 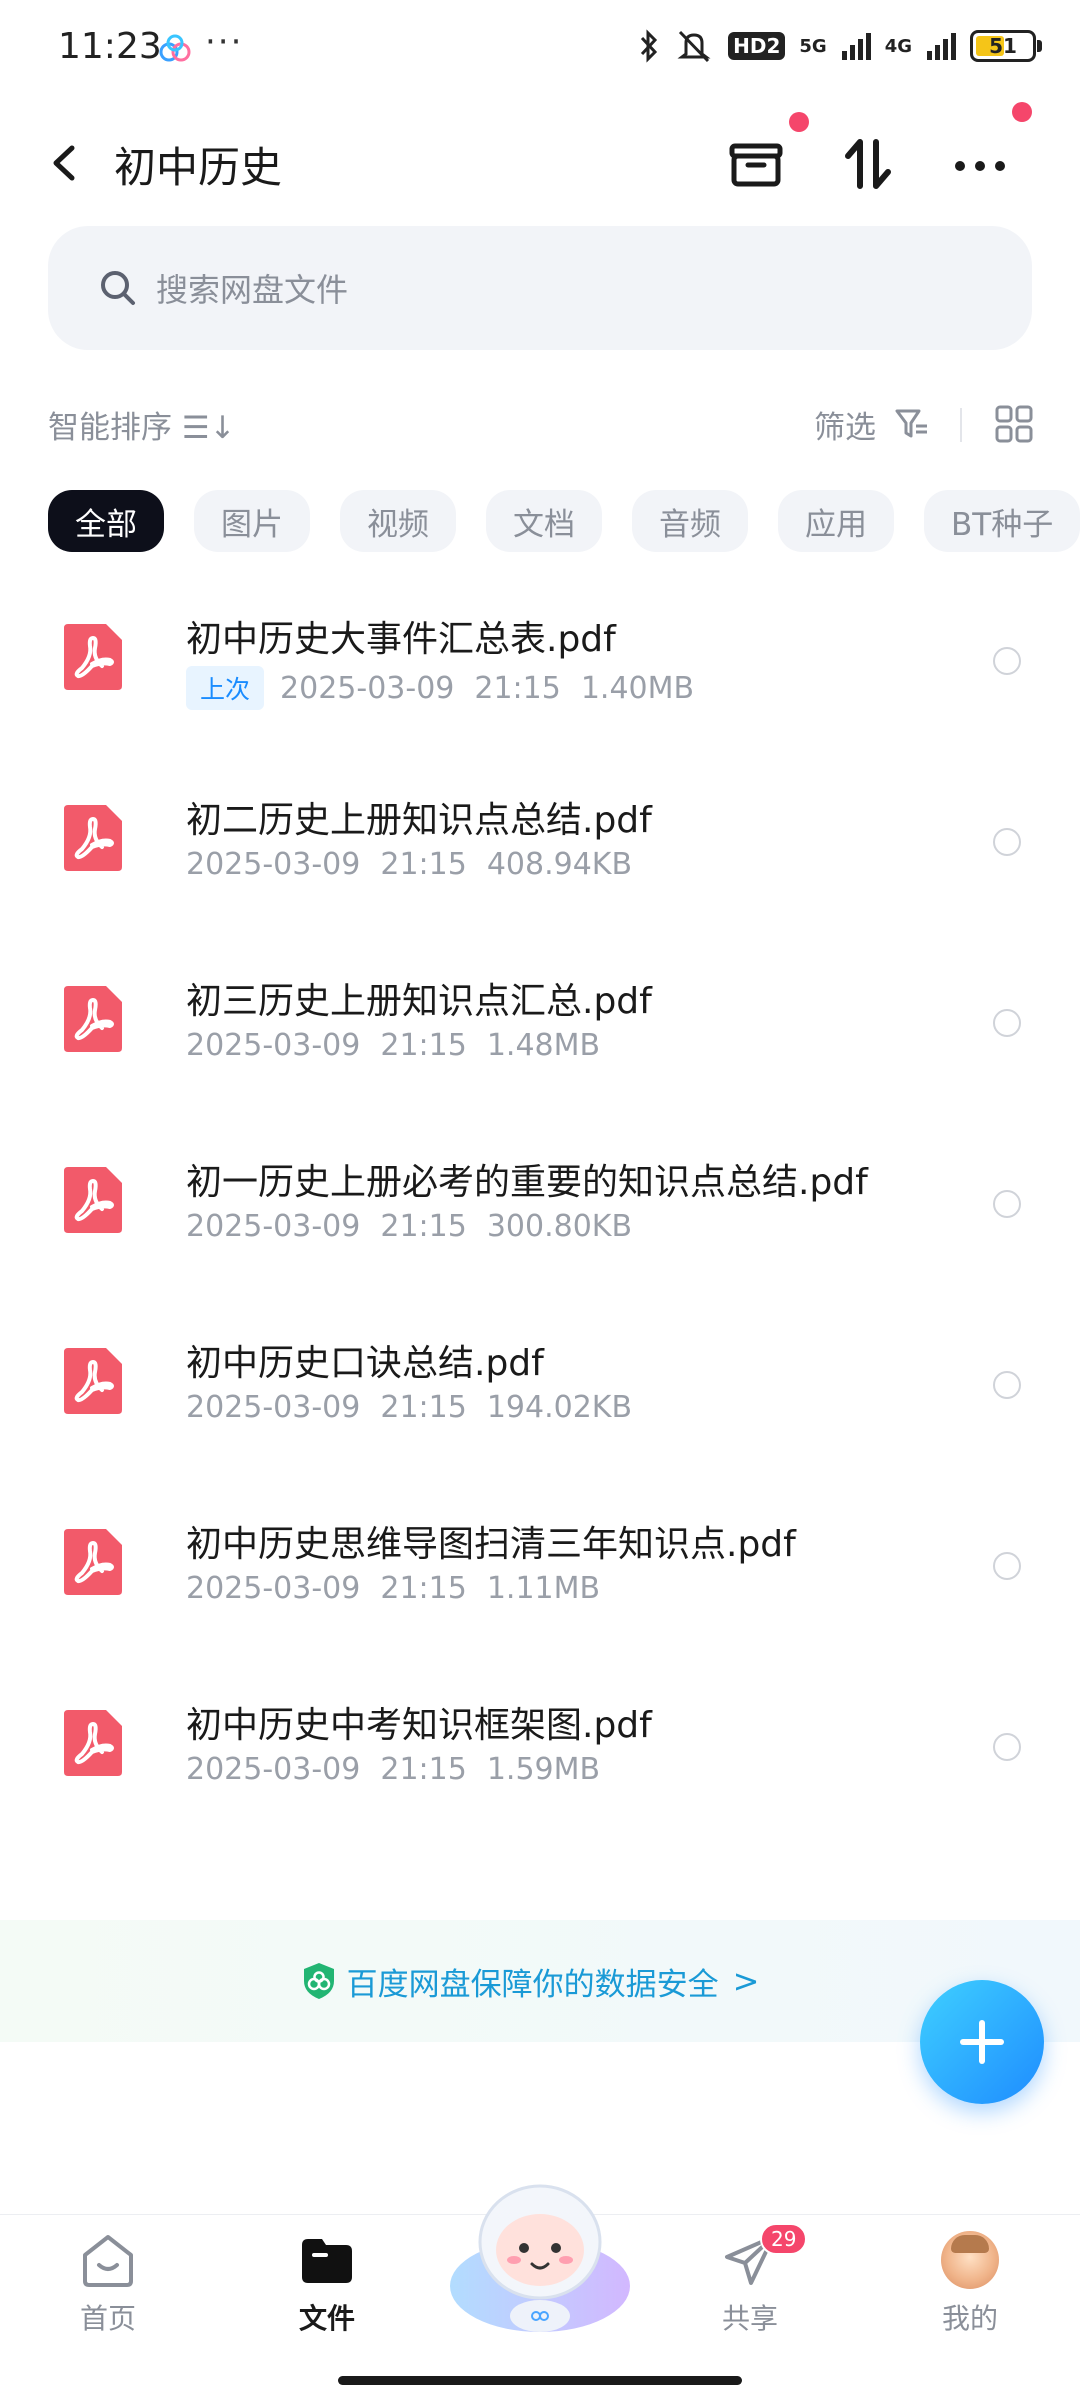 What do you see at coordinates (845, 424) in the screenshot?
I see `filter-button: 筛选` at bounding box center [845, 424].